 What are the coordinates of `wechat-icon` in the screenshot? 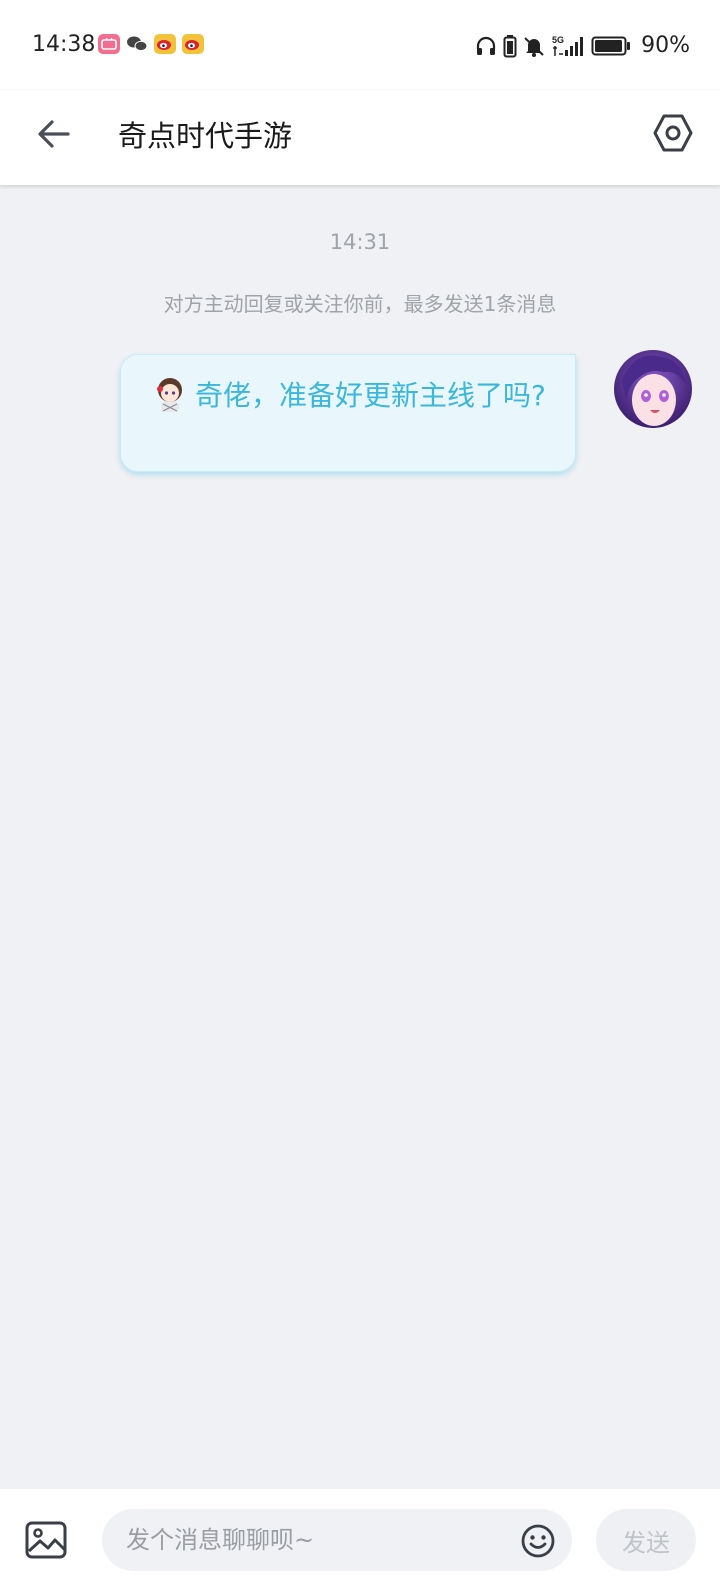 It's located at (137, 44).